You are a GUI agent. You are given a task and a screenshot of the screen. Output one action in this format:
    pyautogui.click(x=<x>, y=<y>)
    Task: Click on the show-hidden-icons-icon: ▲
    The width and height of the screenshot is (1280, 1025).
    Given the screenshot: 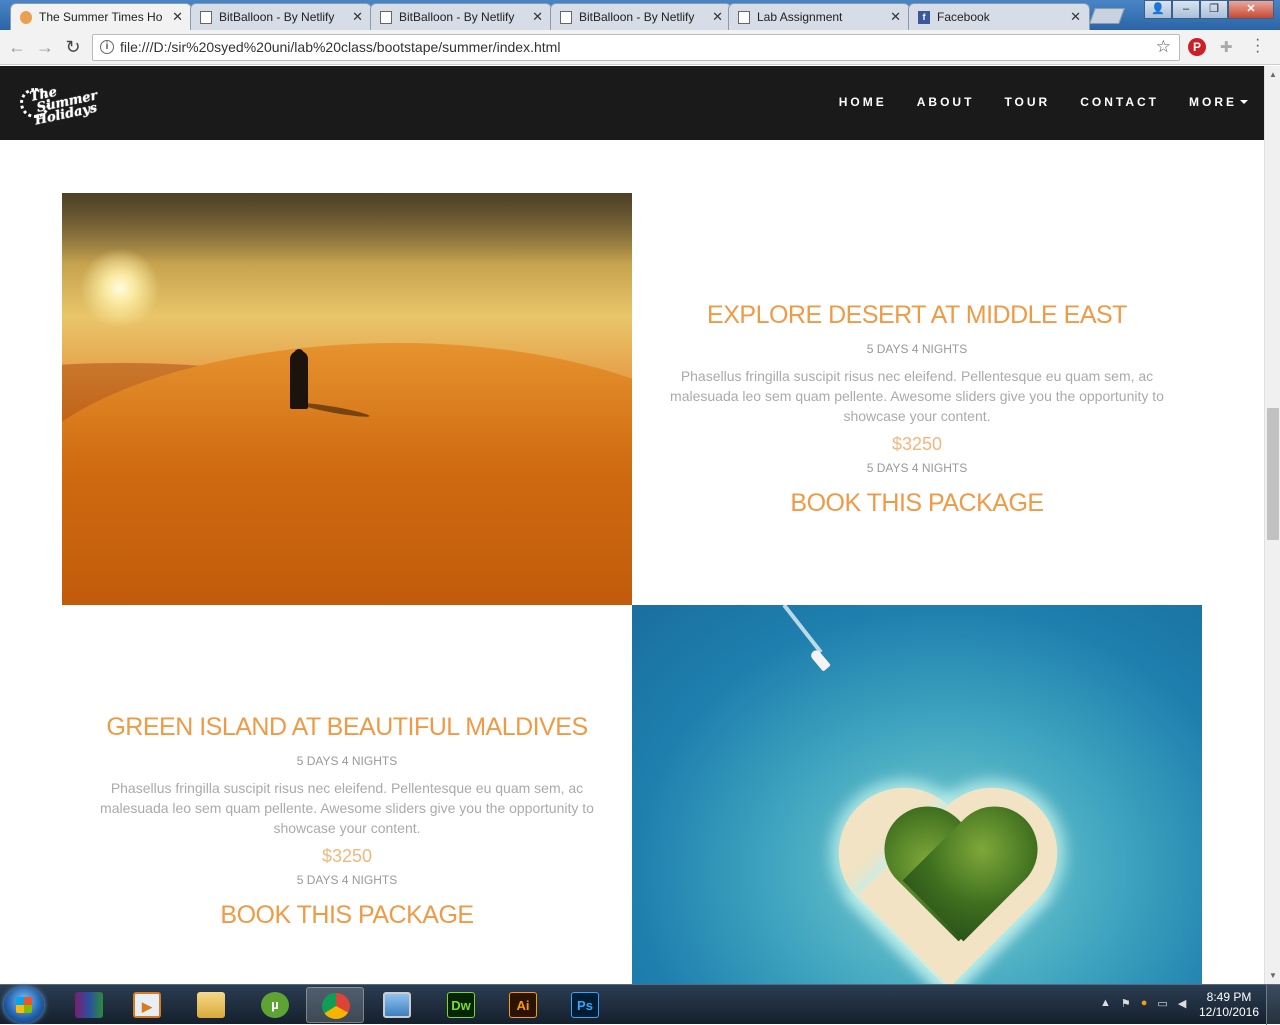 What is the action you would take?
    pyautogui.click(x=1105, y=1003)
    